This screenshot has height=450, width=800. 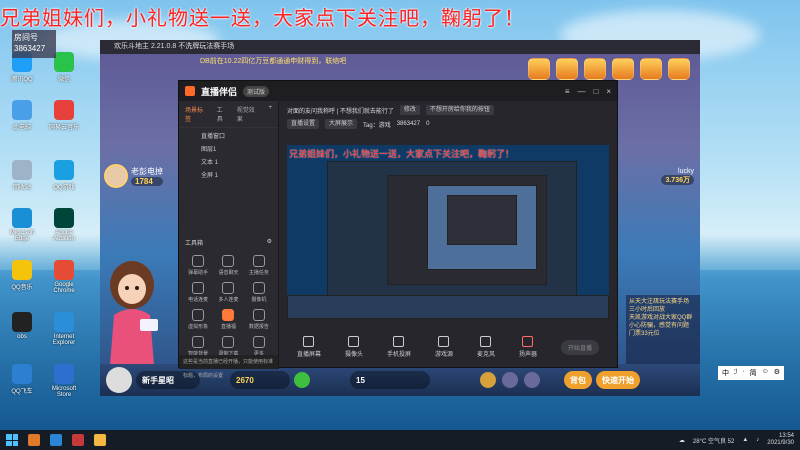 I want to click on microphone-button: 麦克风, so click(x=486, y=347).